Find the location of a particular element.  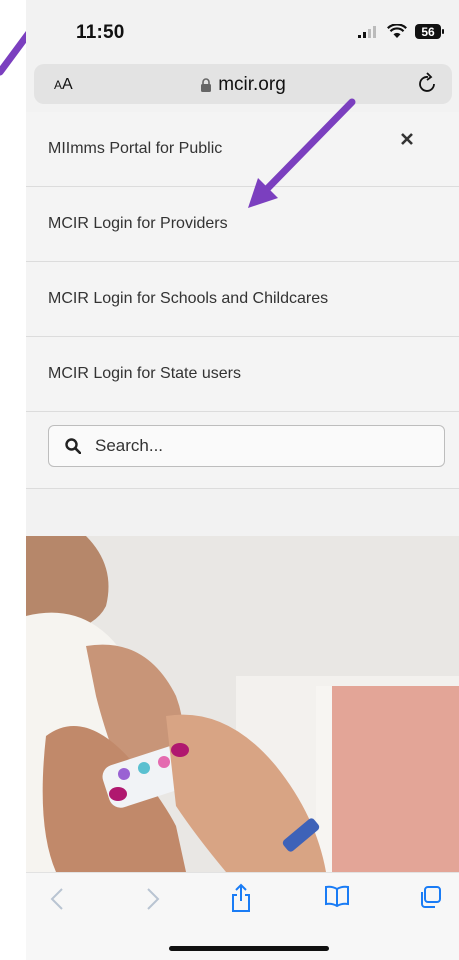

tabs-icon is located at coordinates (430, 897).